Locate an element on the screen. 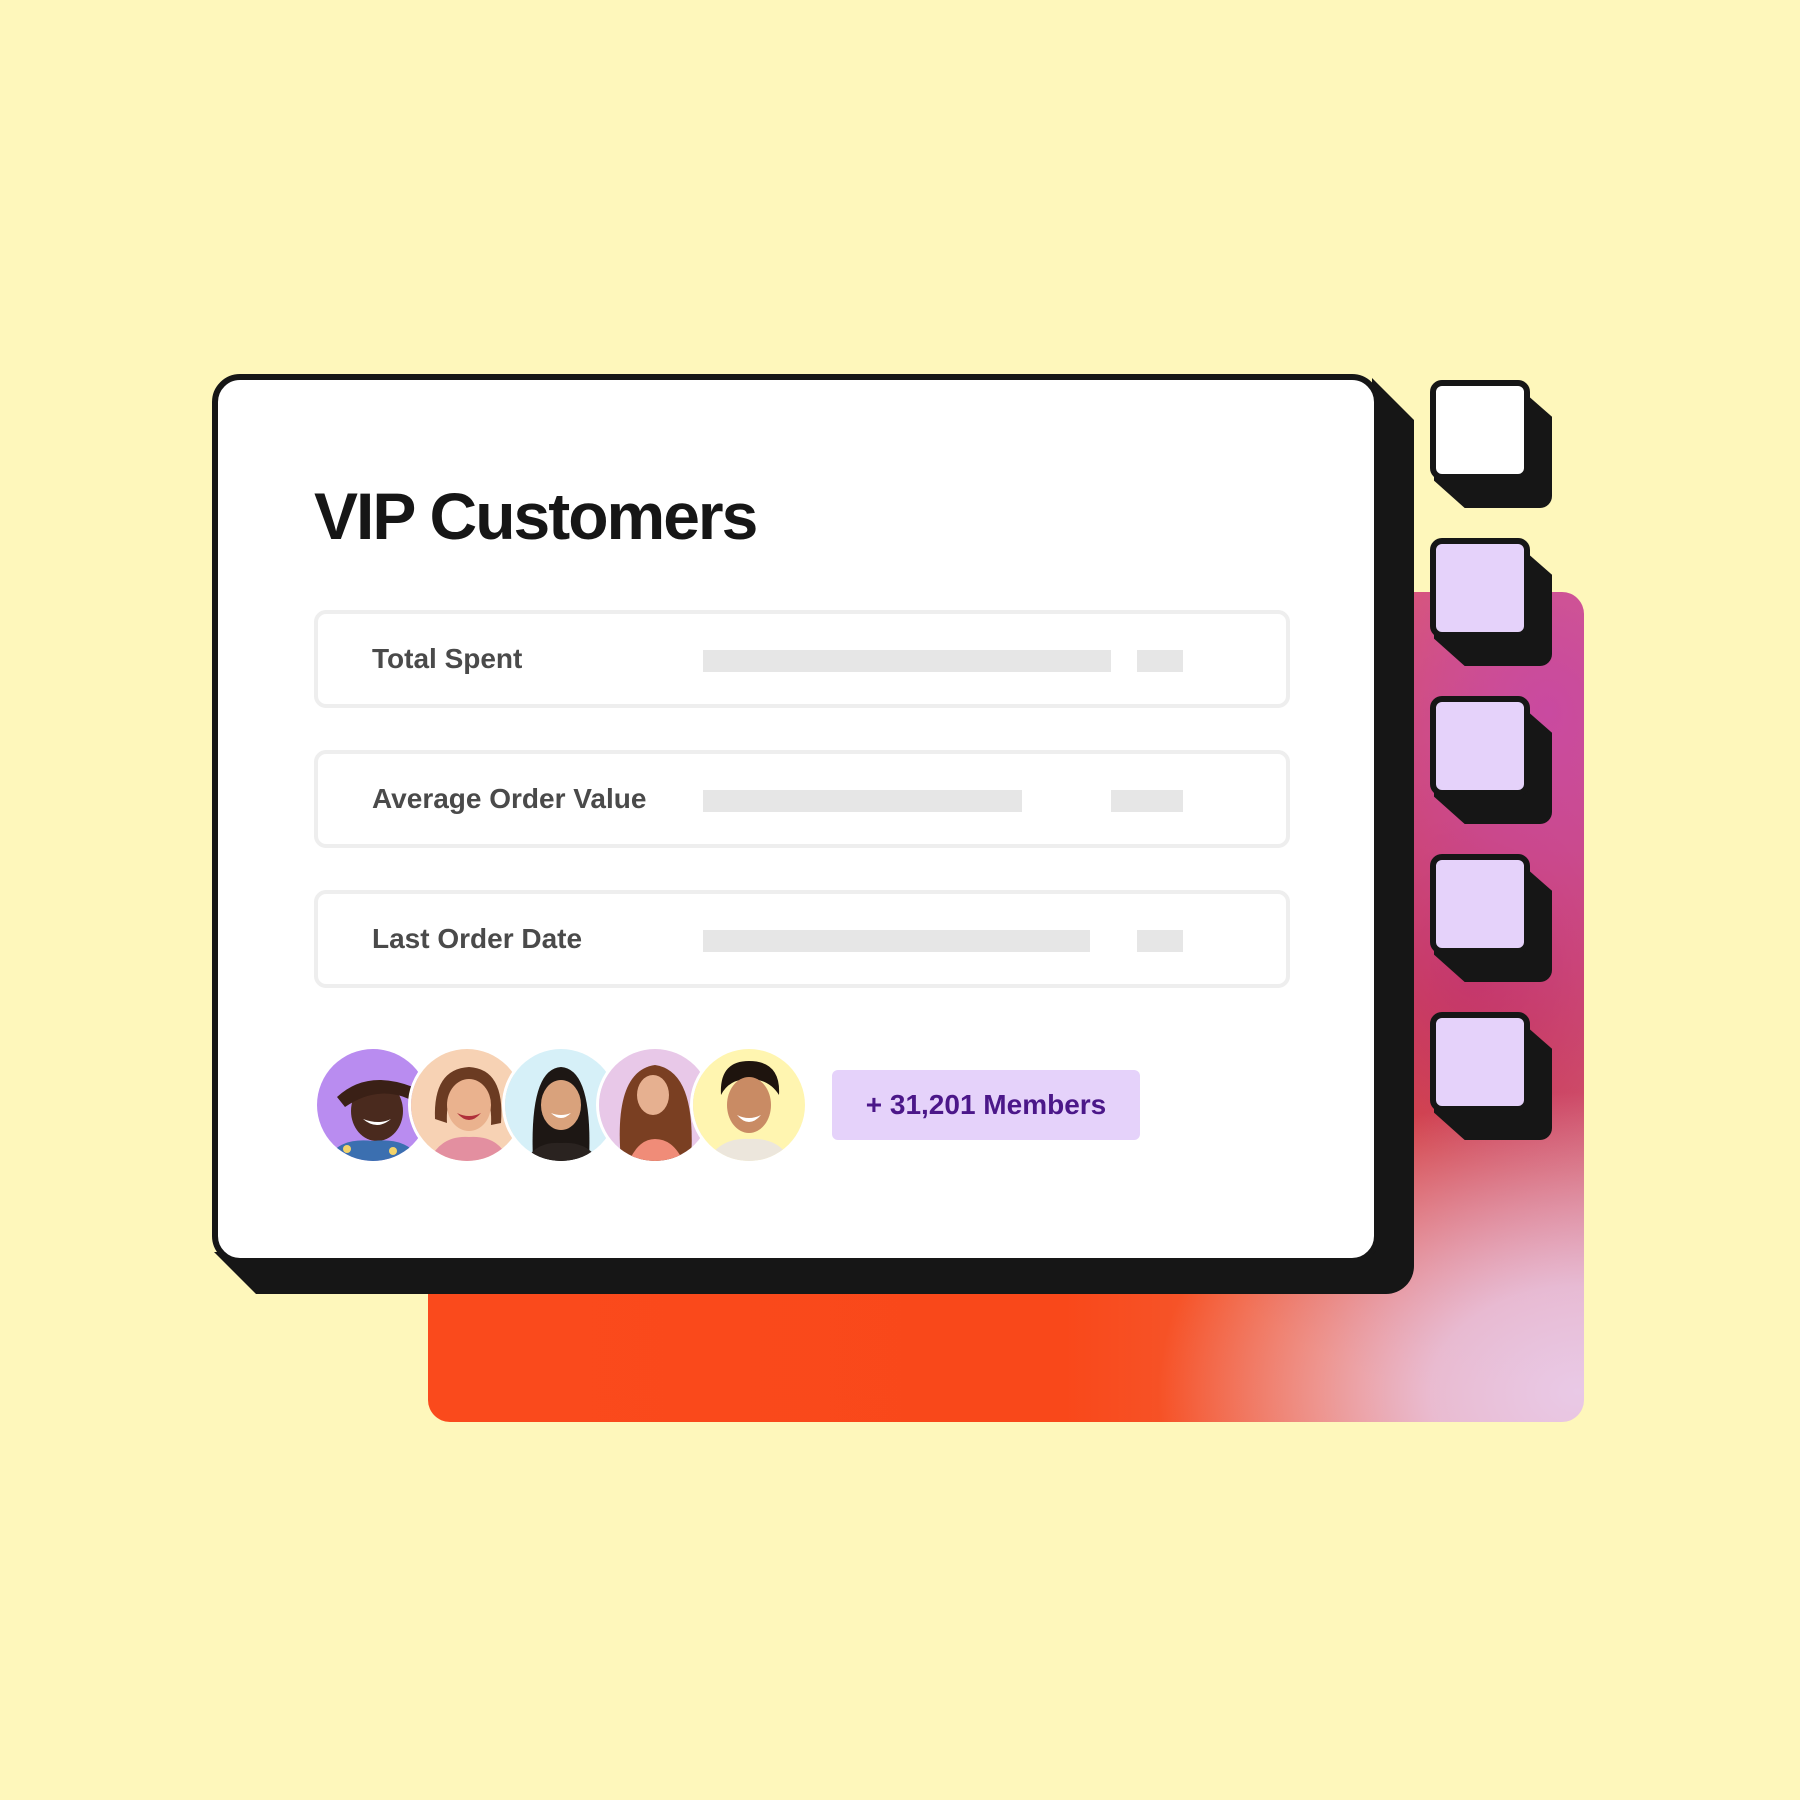  members-count-badge: + 31,201 Members is located at coordinates (986, 1105).